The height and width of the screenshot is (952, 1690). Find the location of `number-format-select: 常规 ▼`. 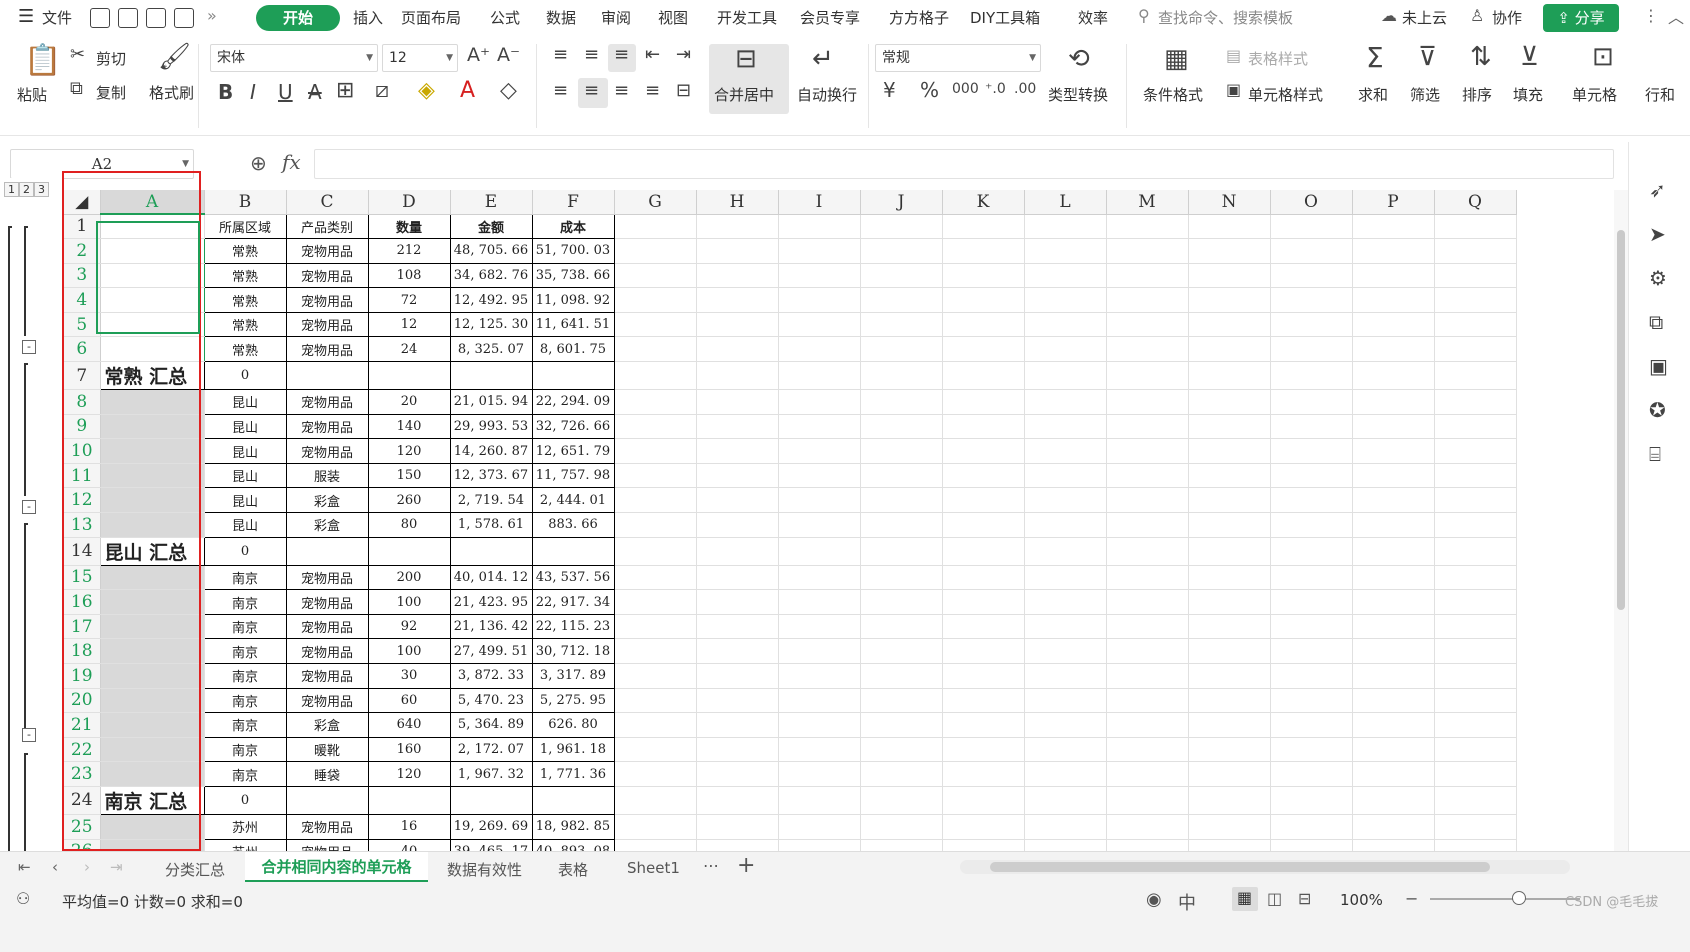

number-format-select: 常规 ▼ is located at coordinates (958, 58).